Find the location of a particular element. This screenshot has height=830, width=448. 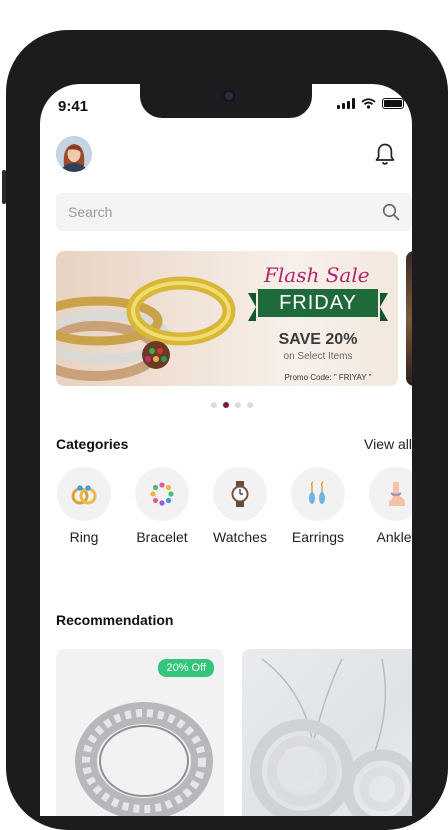

product-card: 20% Off is located at coordinates (140, 732).